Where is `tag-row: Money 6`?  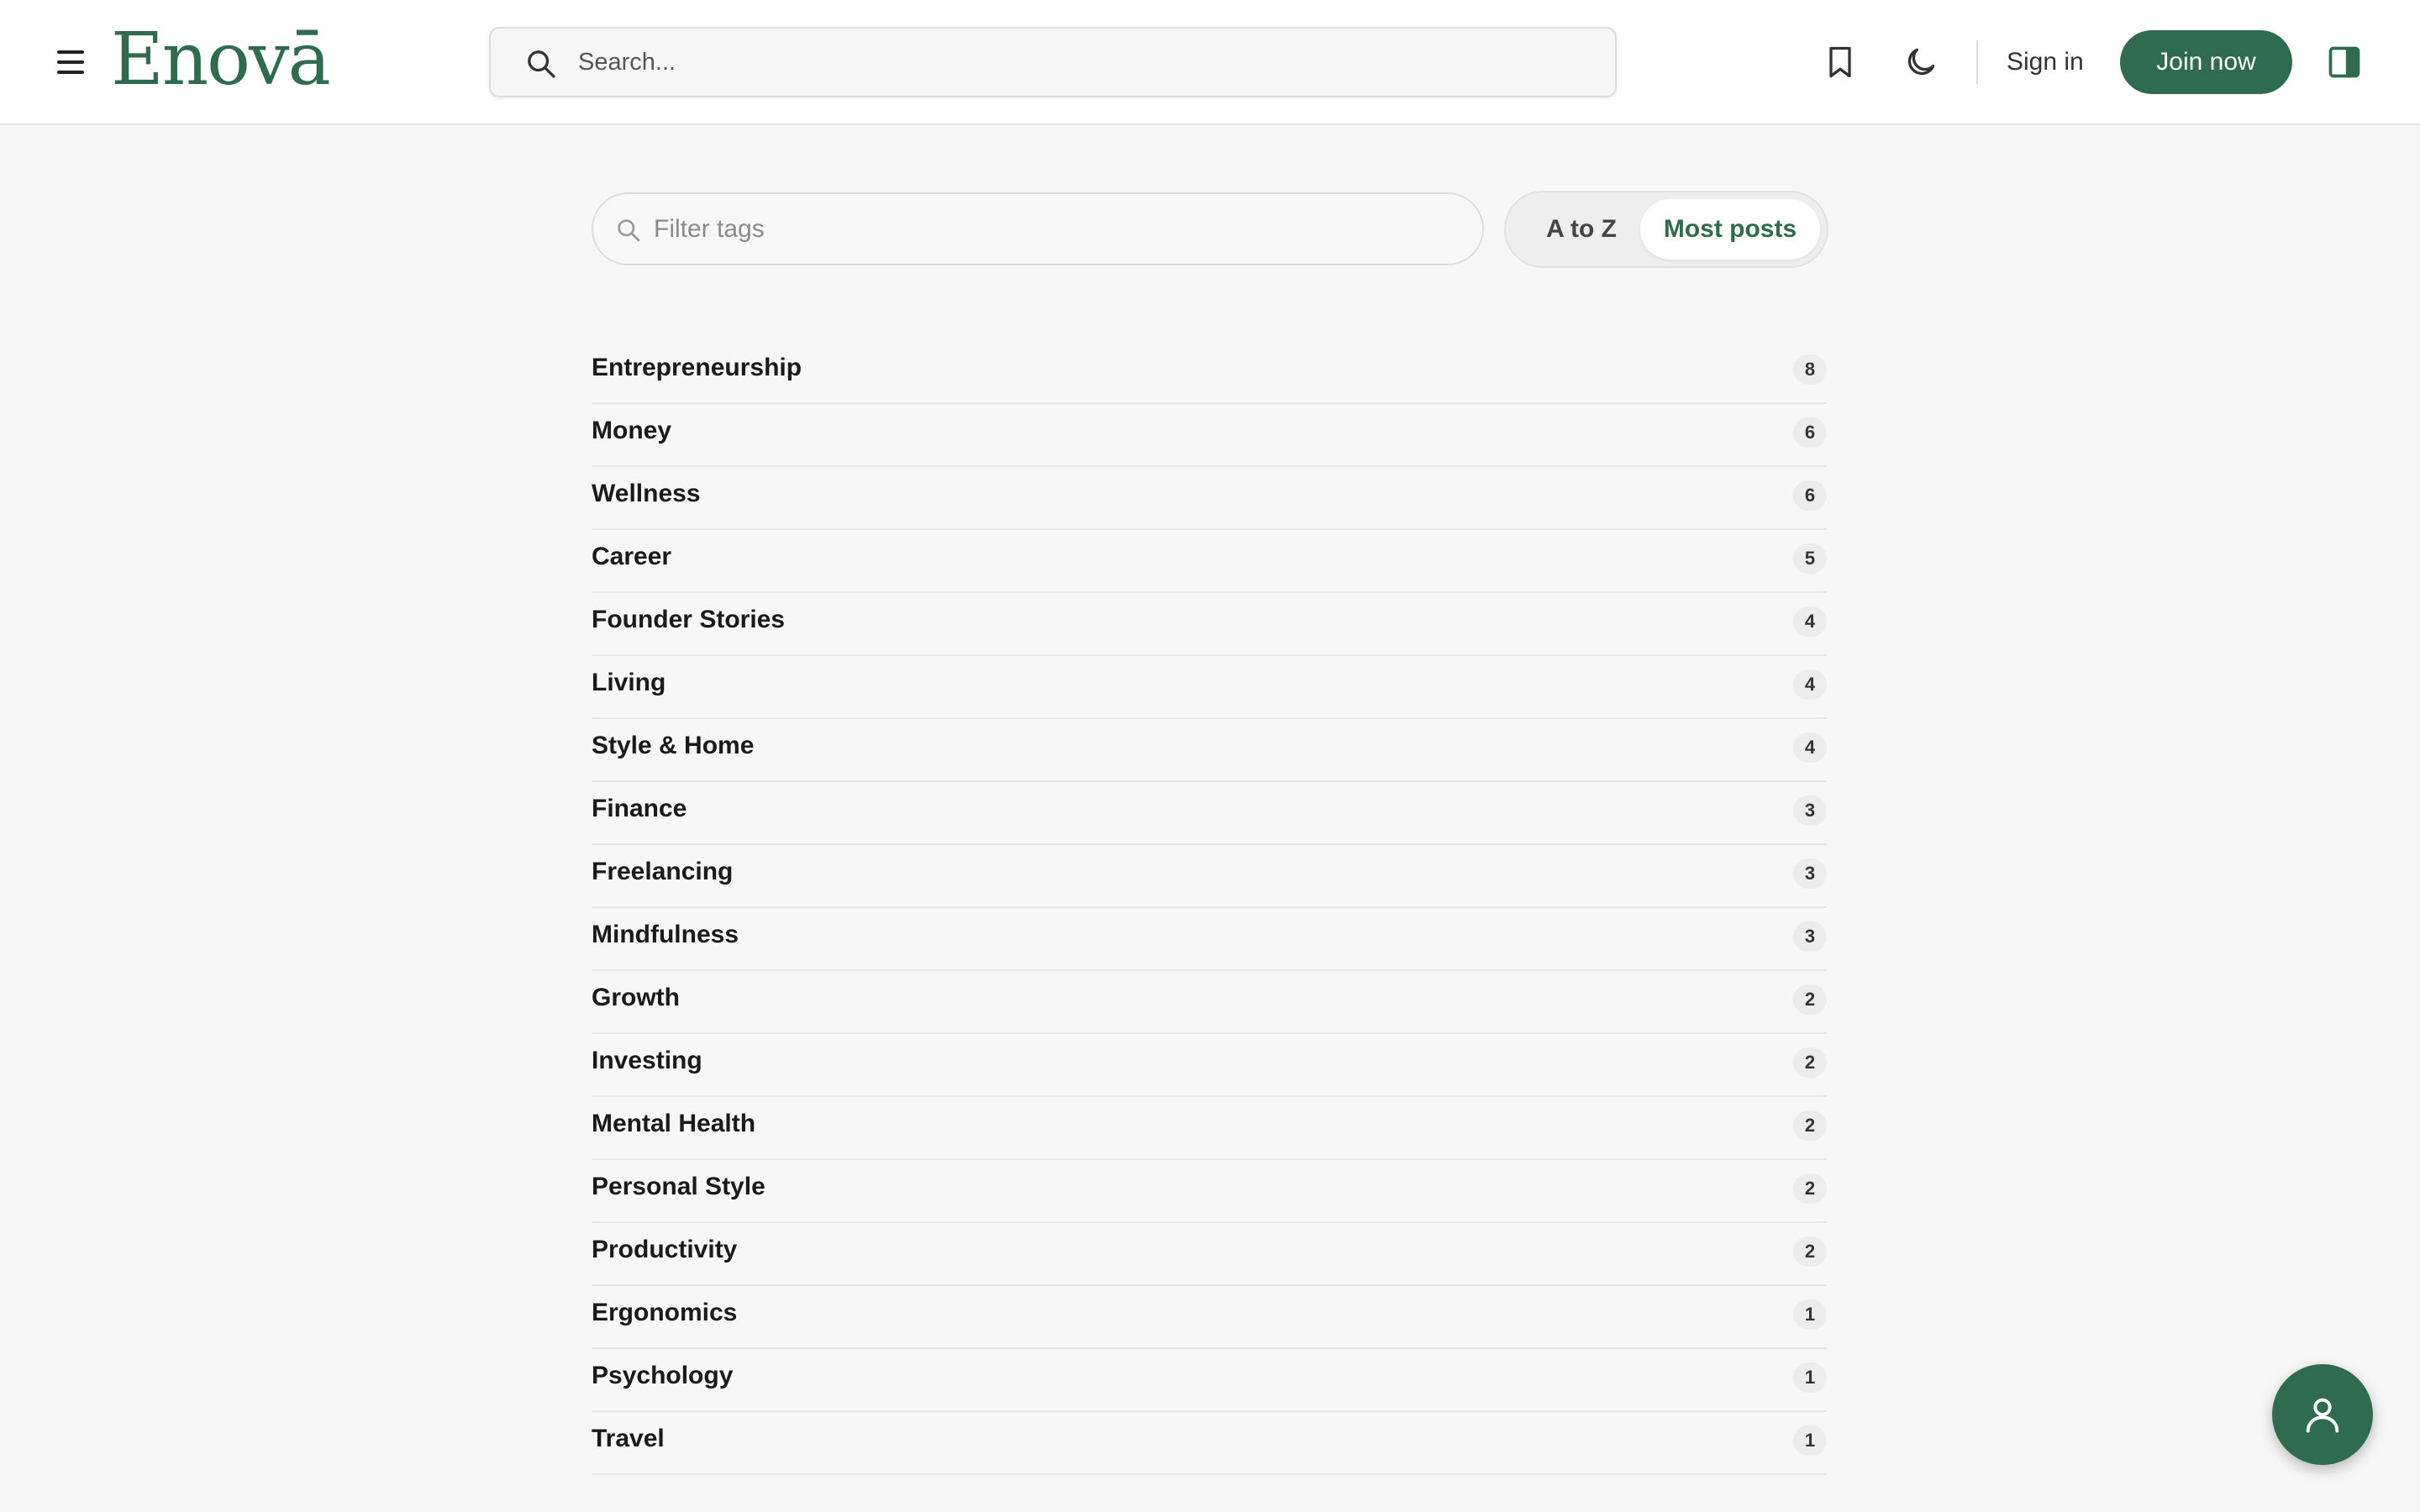
tag-row: Money 6 is located at coordinates (1209, 435).